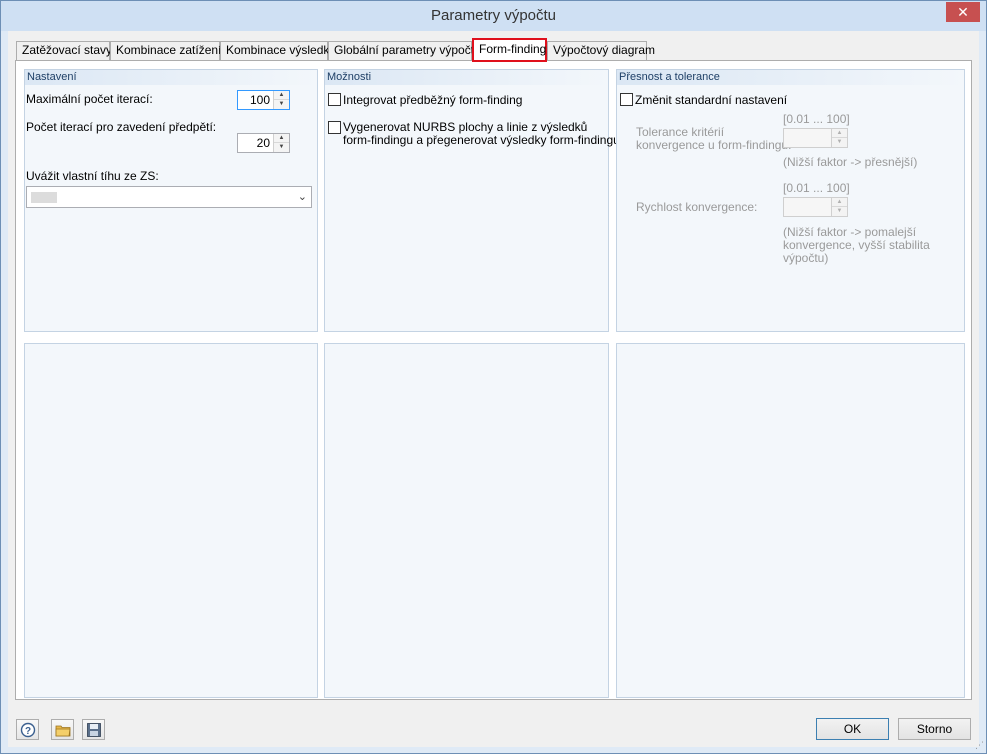  Describe the element at coordinates (404, 50) in the screenshot. I see `tab-global-parameters: Globální parametry výpočtu` at that location.